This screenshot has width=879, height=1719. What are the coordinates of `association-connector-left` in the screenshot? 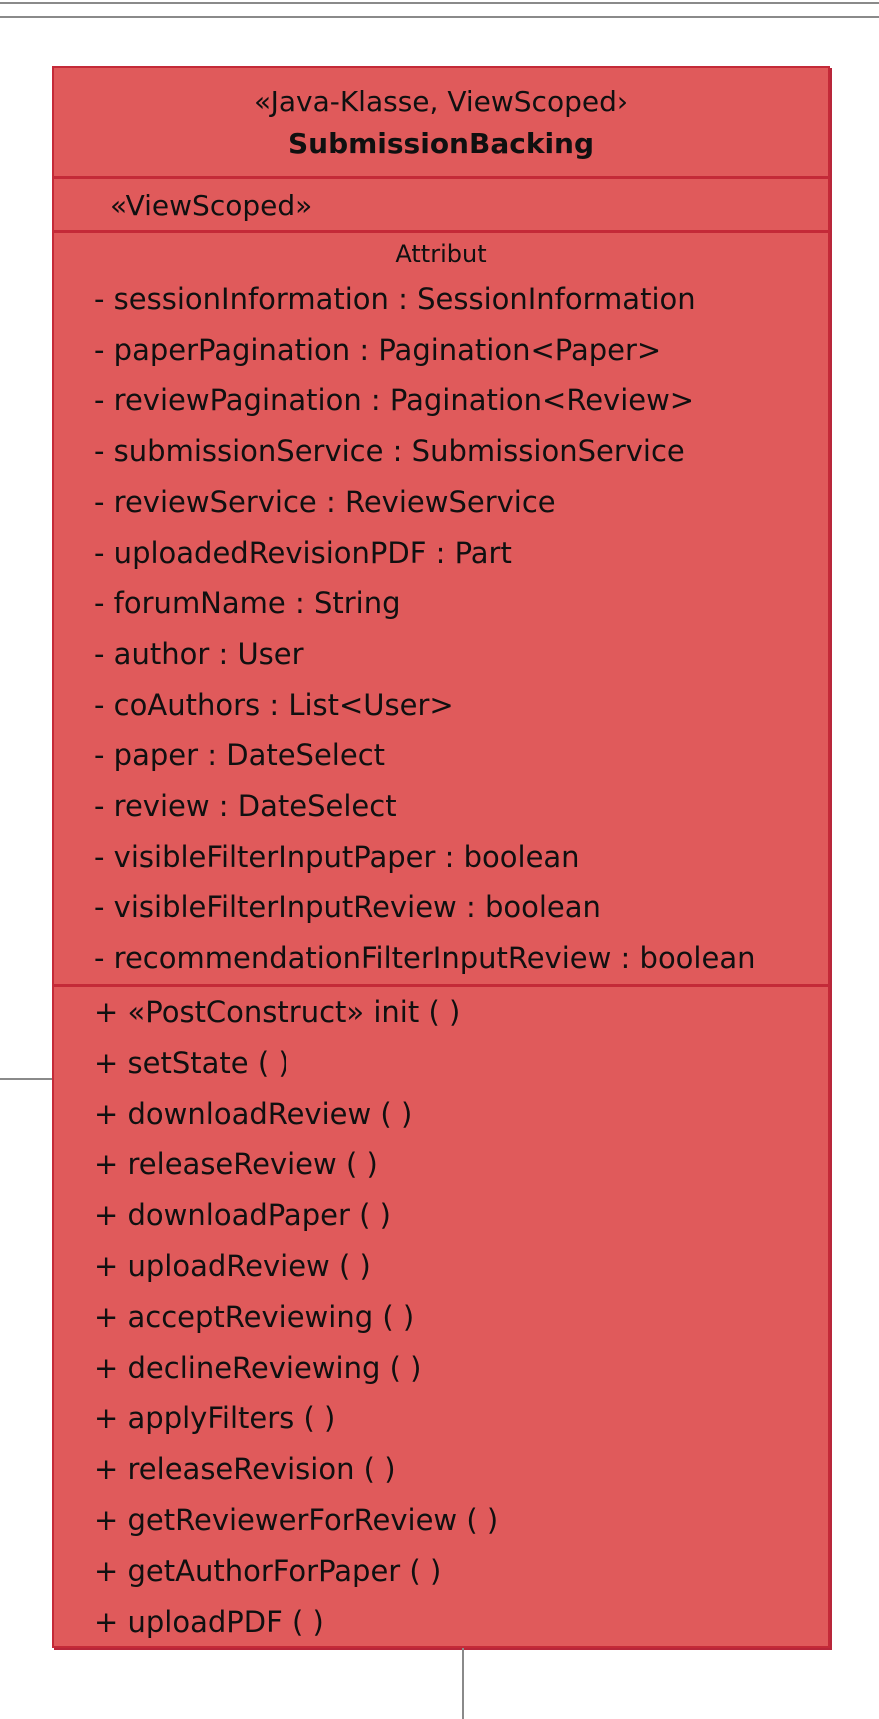 It's located at (27, 1079).